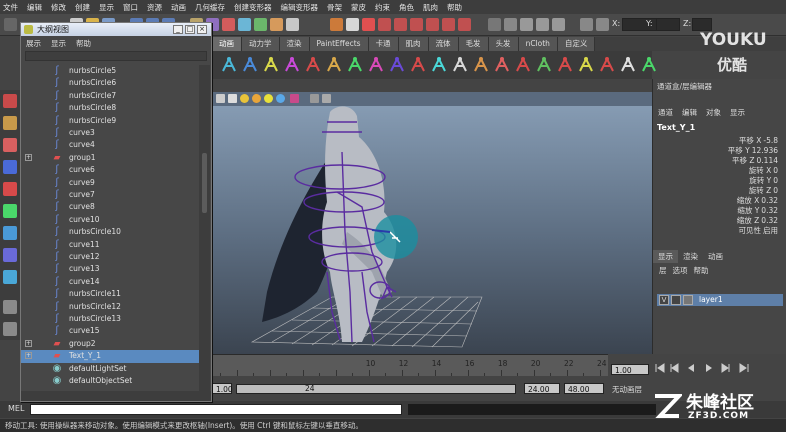 The width and height of the screenshot is (786, 432). What do you see at coordinates (110, 232) in the screenshot?
I see `outliner-item: ʃ nurbsCircle10` at bounding box center [110, 232].